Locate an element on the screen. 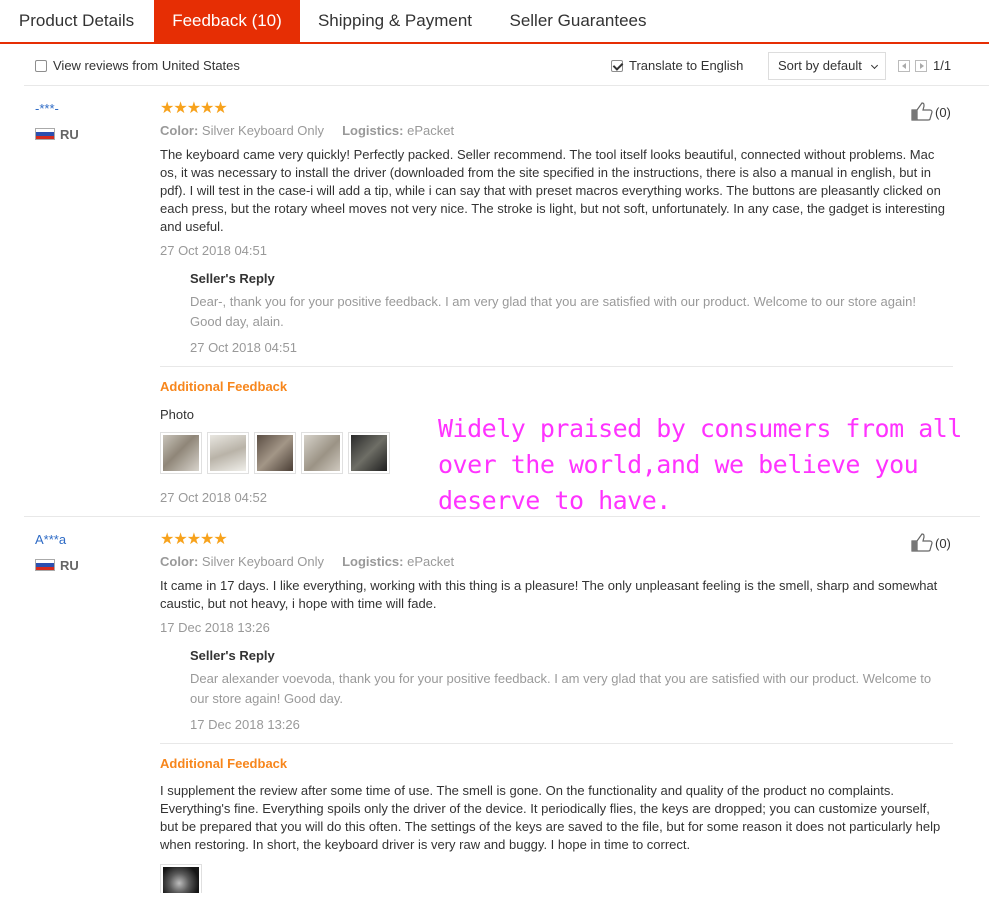 This screenshot has height=897, width=989. us-only-checkbox is located at coordinates (41, 66).